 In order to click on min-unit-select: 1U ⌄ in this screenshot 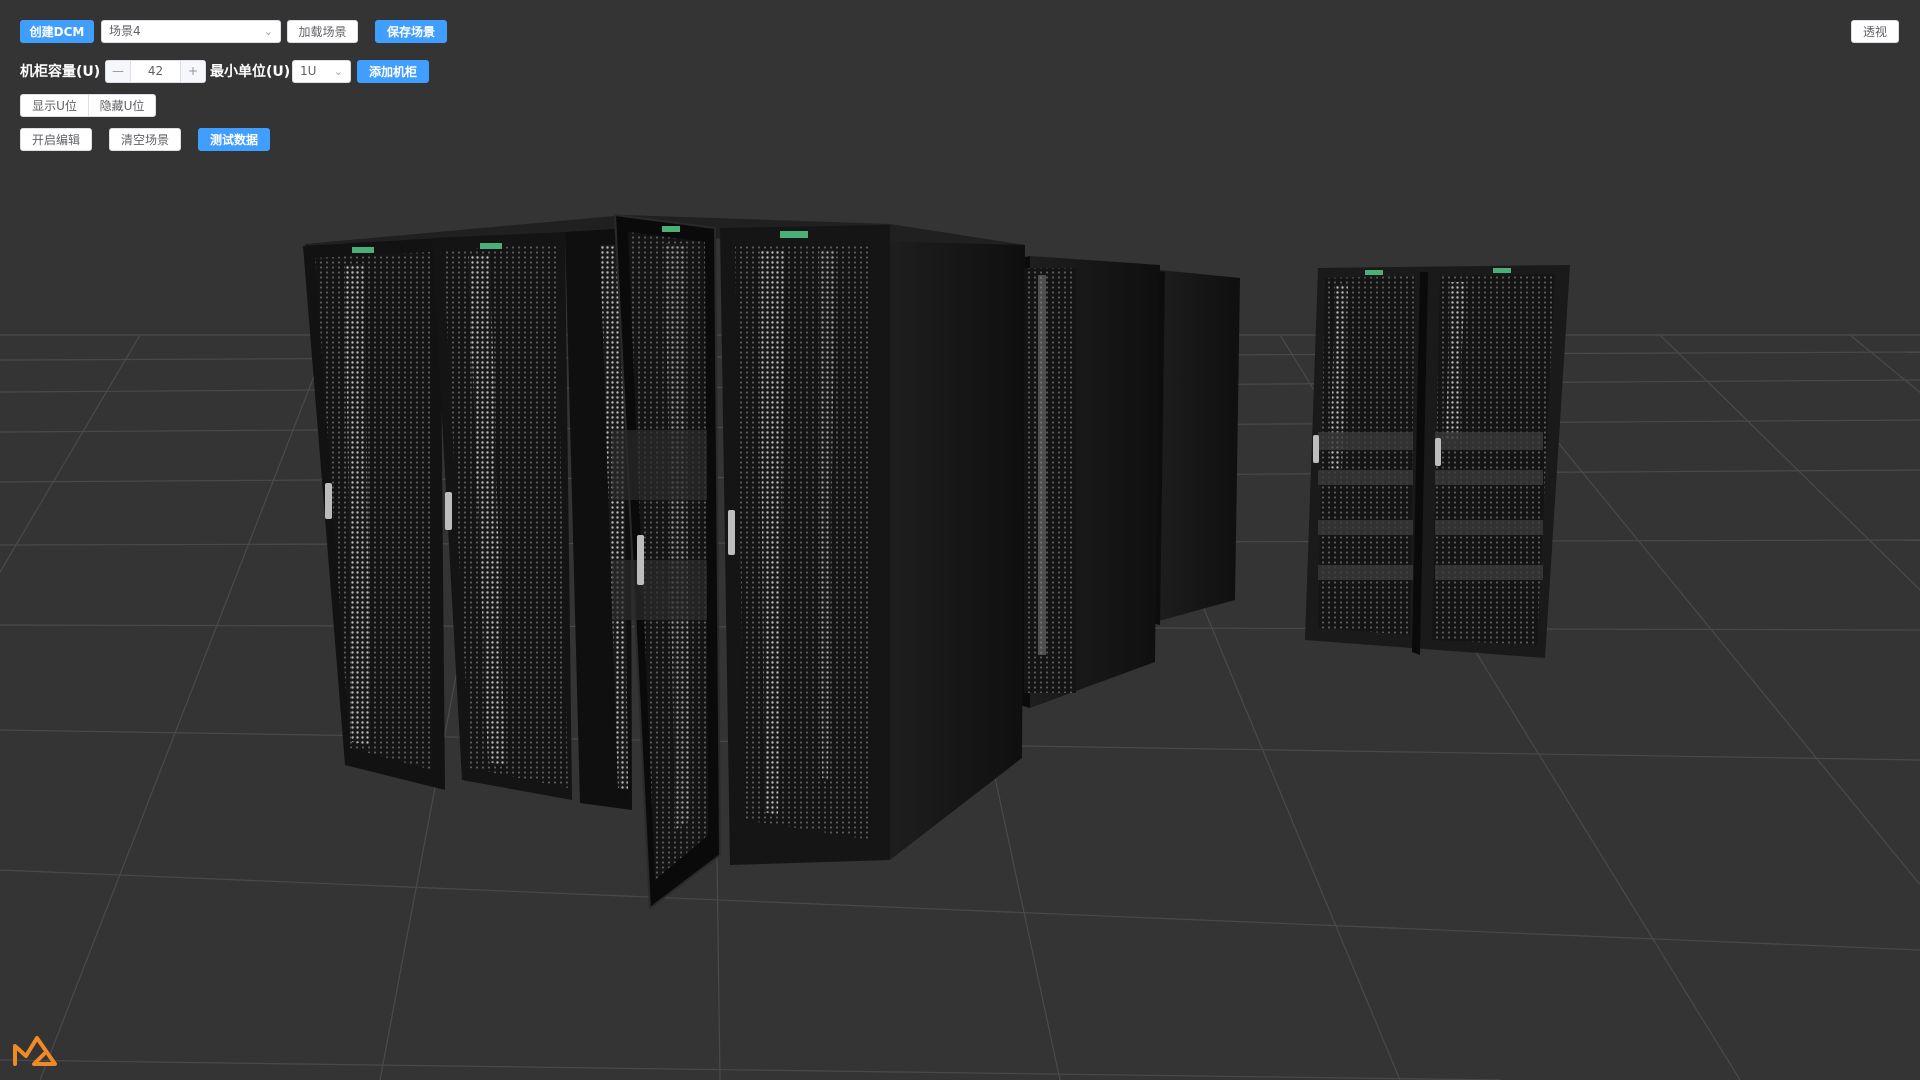, I will do `click(321, 71)`.